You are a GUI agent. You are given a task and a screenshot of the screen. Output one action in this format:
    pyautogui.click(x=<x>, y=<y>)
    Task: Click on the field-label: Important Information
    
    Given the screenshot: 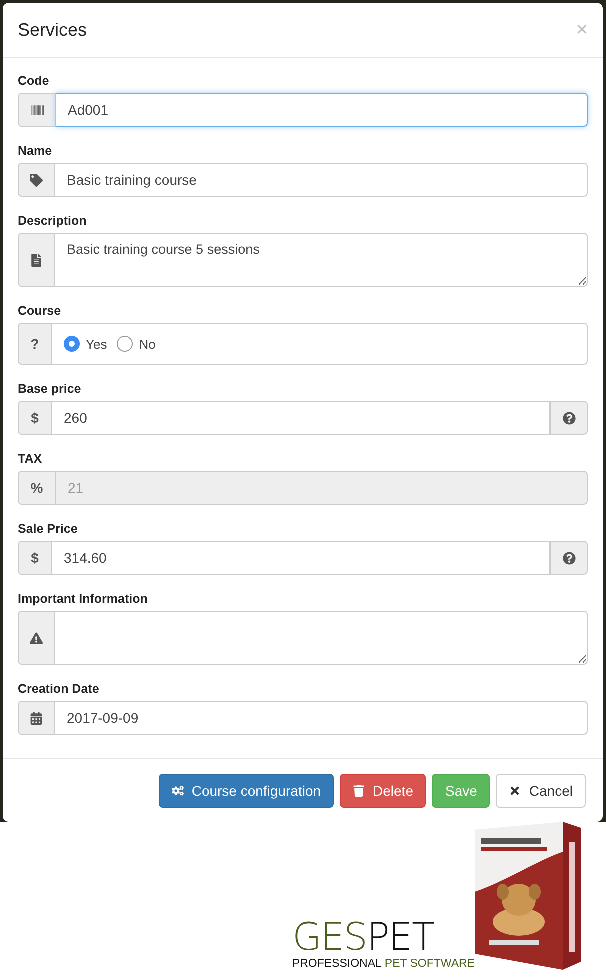 What is the action you would take?
    pyautogui.click(x=83, y=599)
    